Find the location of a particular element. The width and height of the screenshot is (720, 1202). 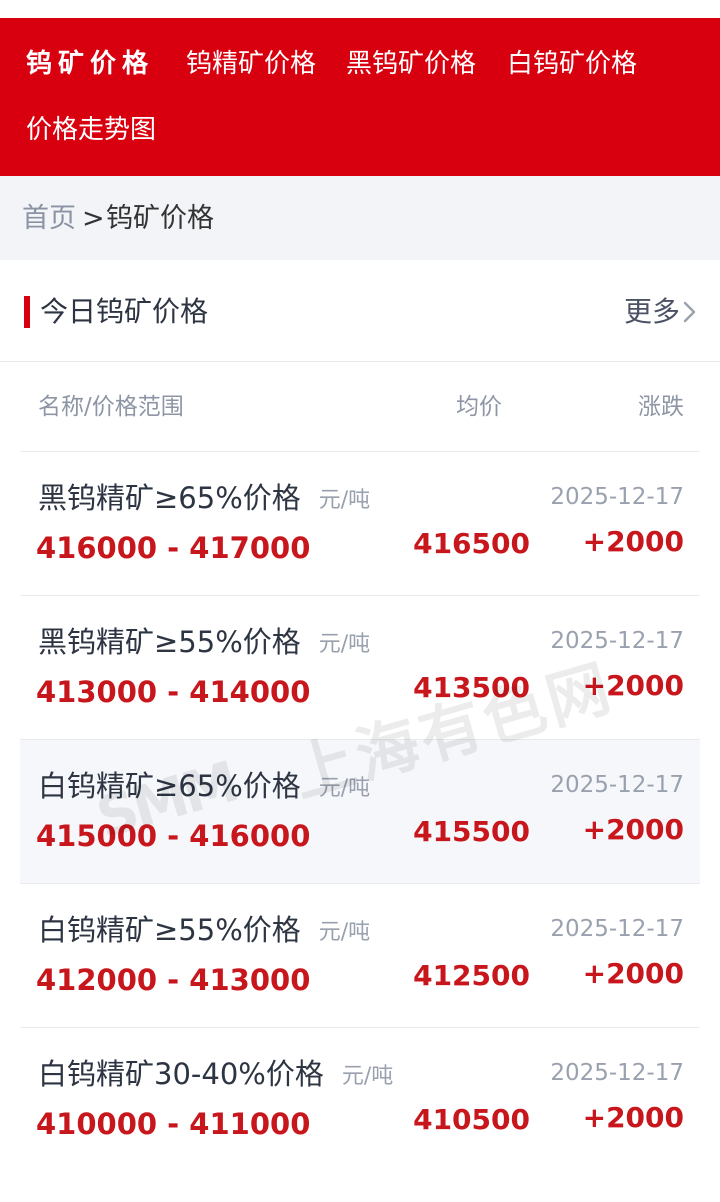

product-name: 白钨精矿≥55%价格 元/吨 is located at coordinates (204, 931).